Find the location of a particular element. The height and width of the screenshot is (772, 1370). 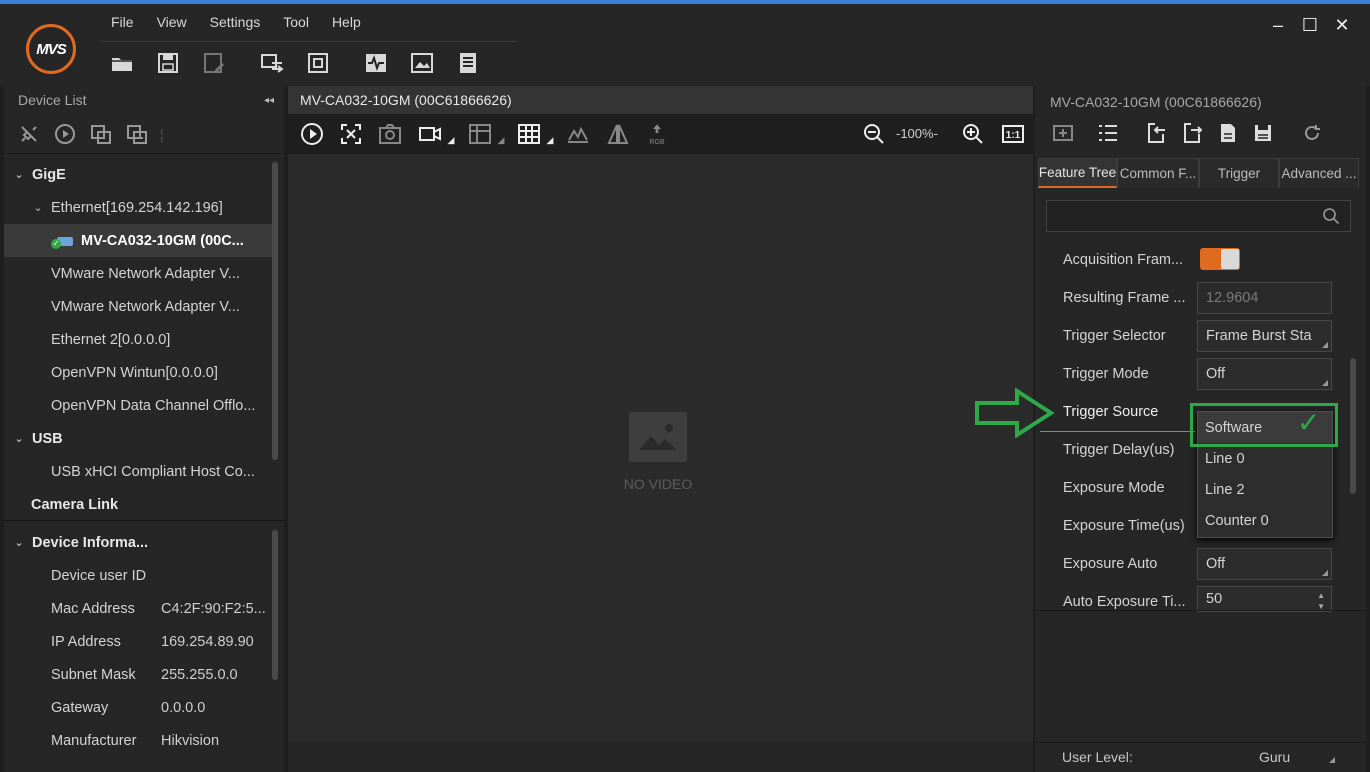

save-params-icon is located at coordinates (1263, 133).